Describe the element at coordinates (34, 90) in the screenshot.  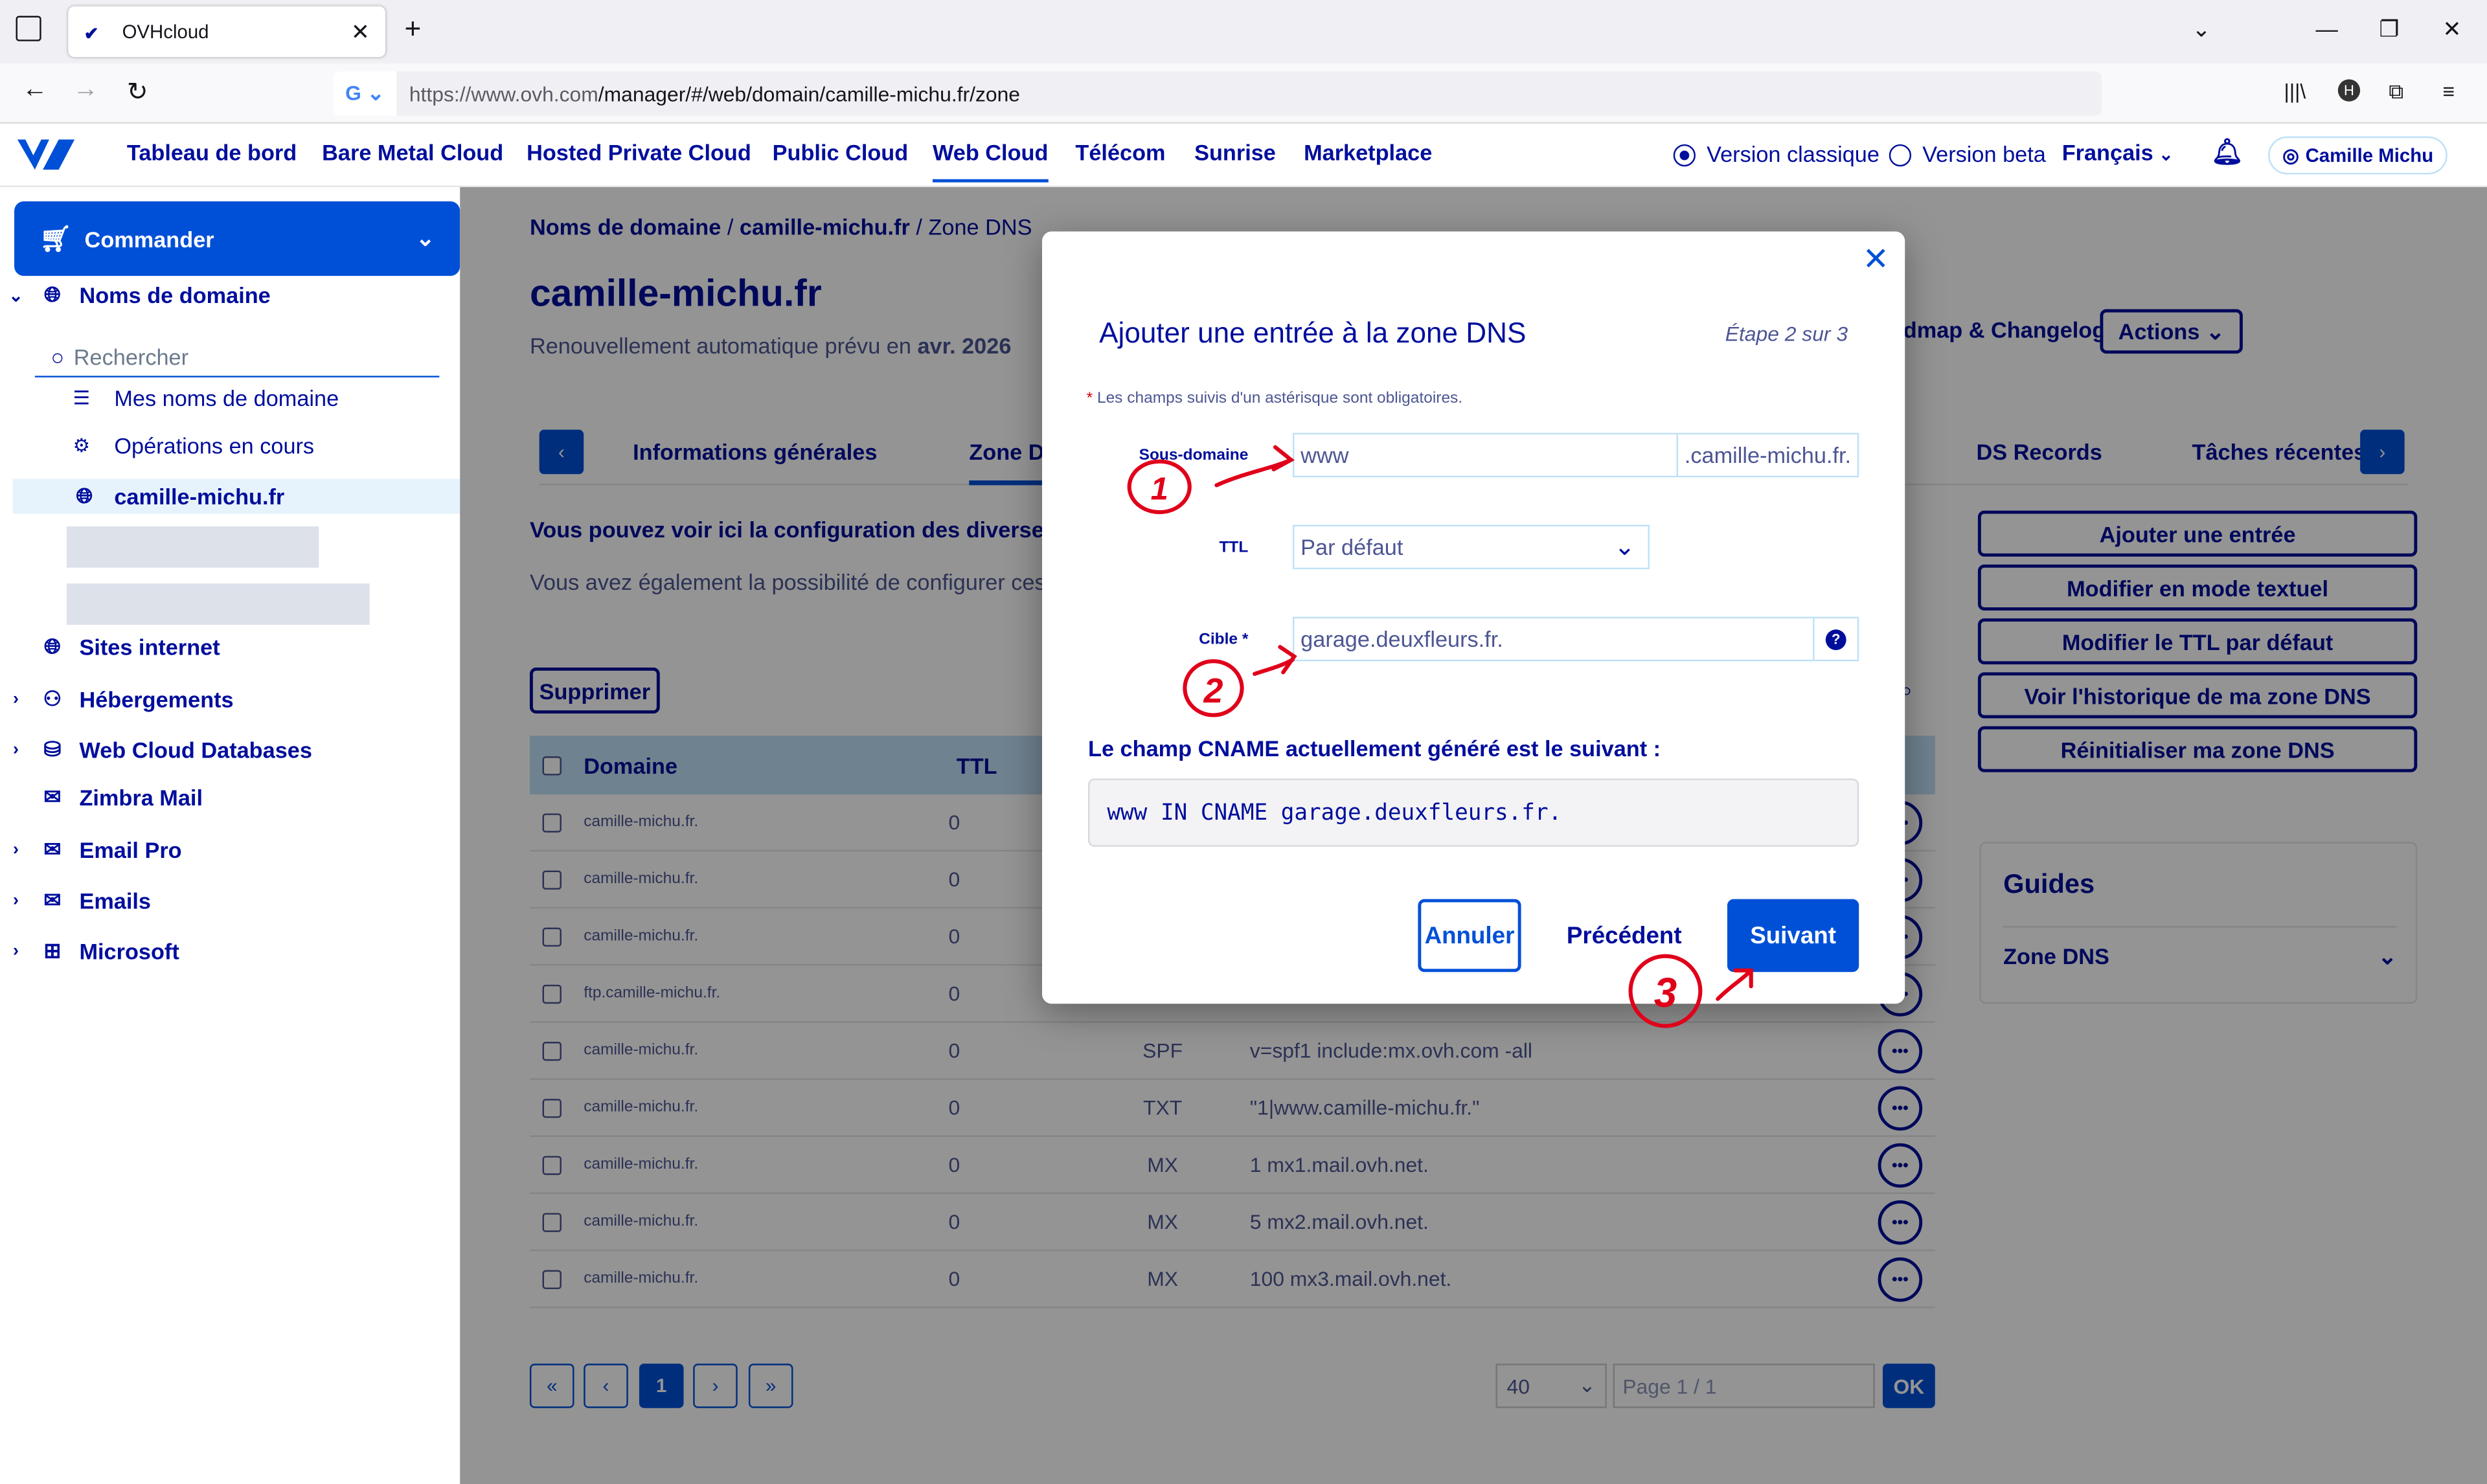
I see `back-icon: ←` at that location.